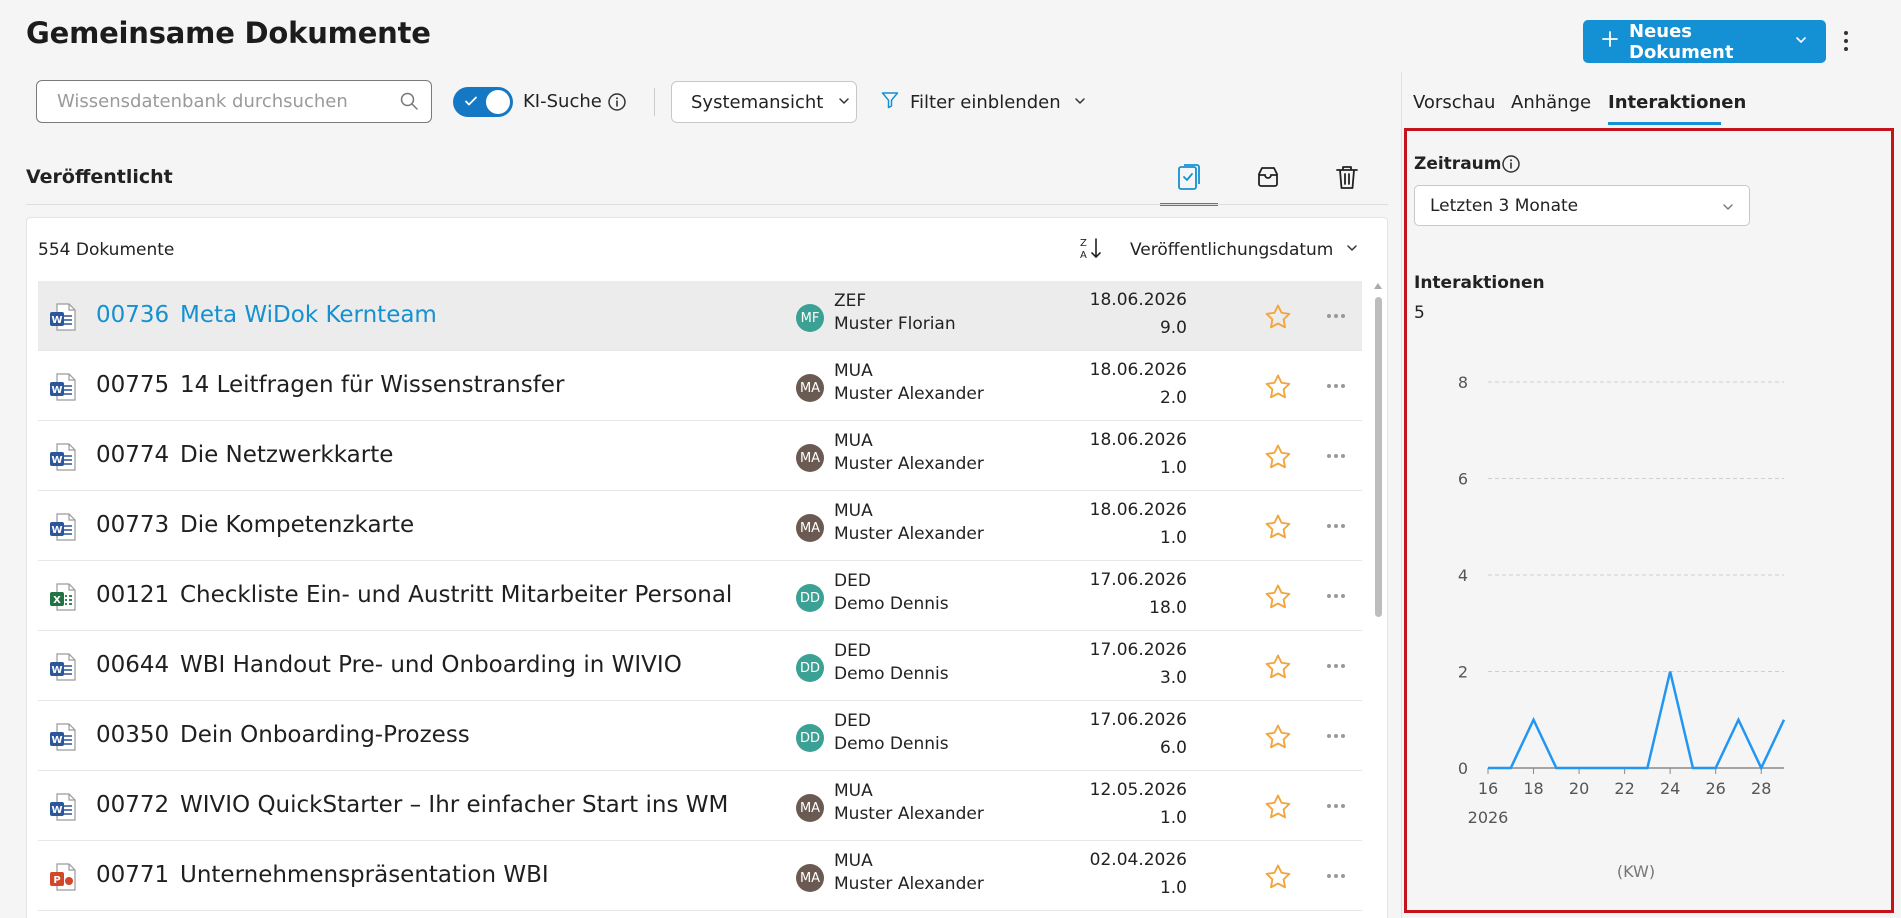 This screenshot has height=918, width=1901. What do you see at coordinates (1846, 41) in the screenshot?
I see `more-options-icon` at bounding box center [1846, 41].